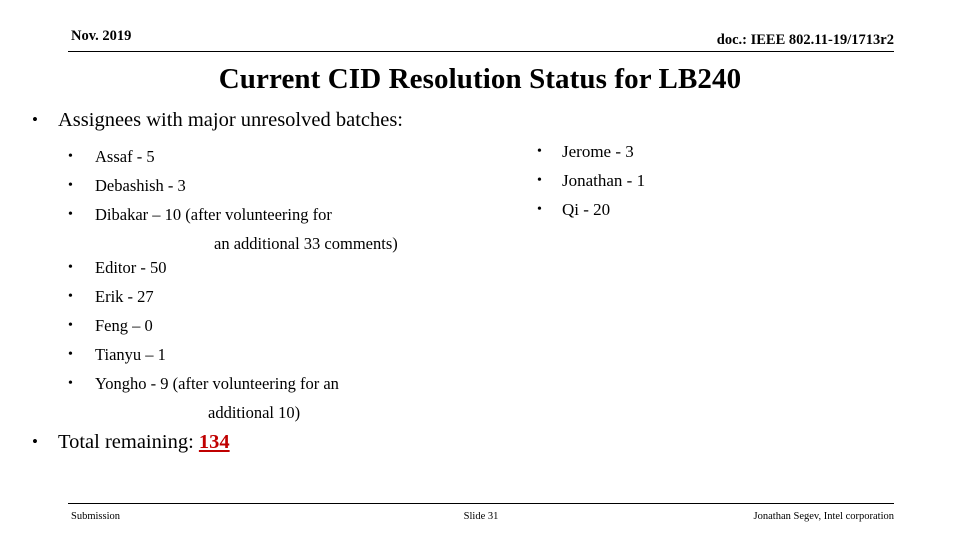 Image resolution: width=960 pixels, height=540 pixels. Describe the element at coordinates (124, 296) in the screenshot. I see `assignee-label: Erik - 27` at that location.